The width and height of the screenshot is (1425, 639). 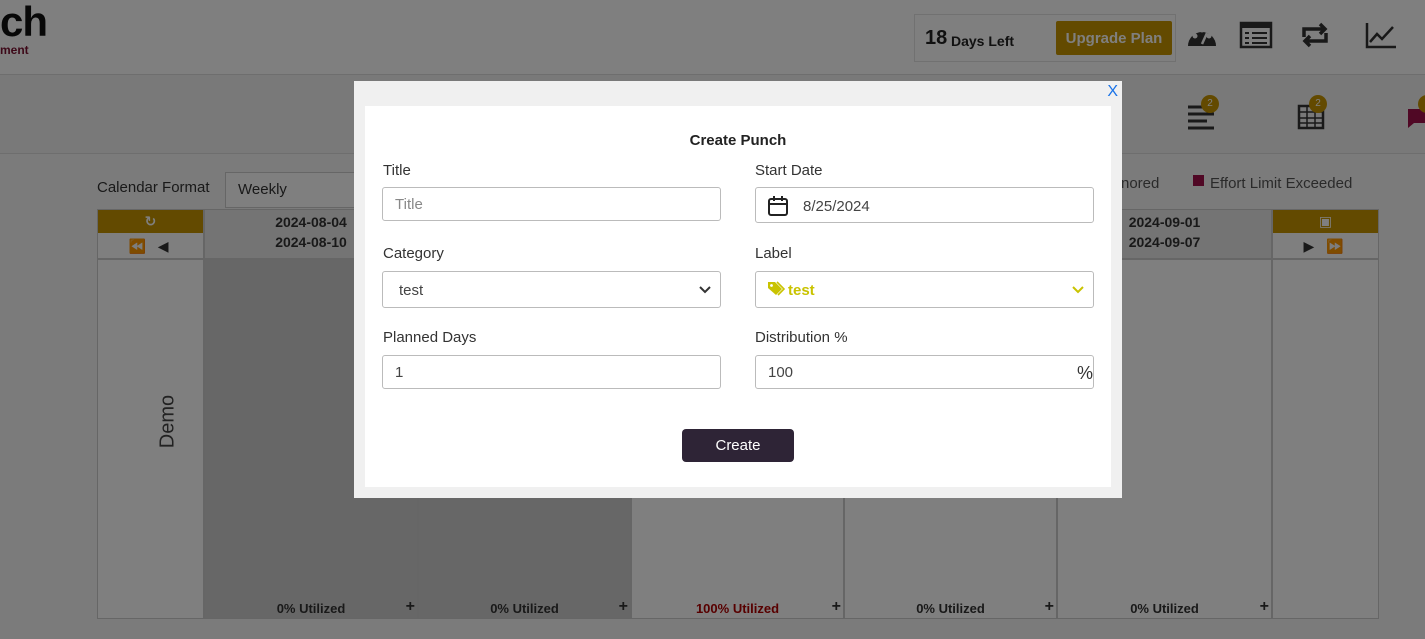 I want to click on start-date-field: 8/25/2024, so click(x=924, y=205).